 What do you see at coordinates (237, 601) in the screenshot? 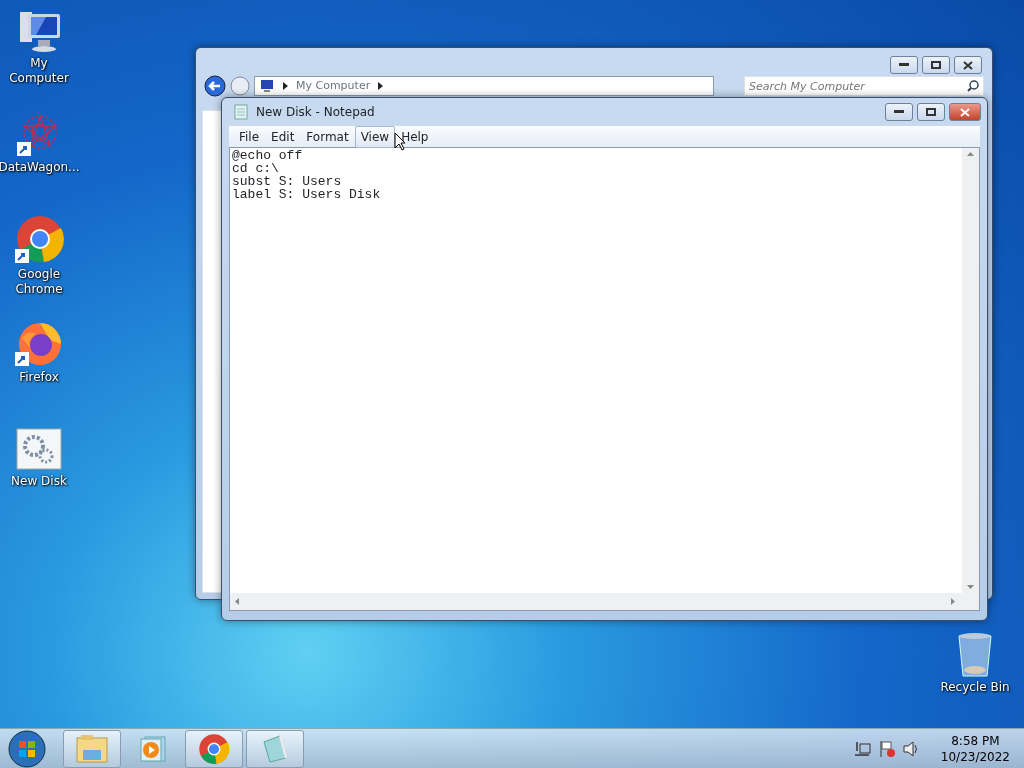
I see `scroll-left-icon` at bounding box center [237, 601].